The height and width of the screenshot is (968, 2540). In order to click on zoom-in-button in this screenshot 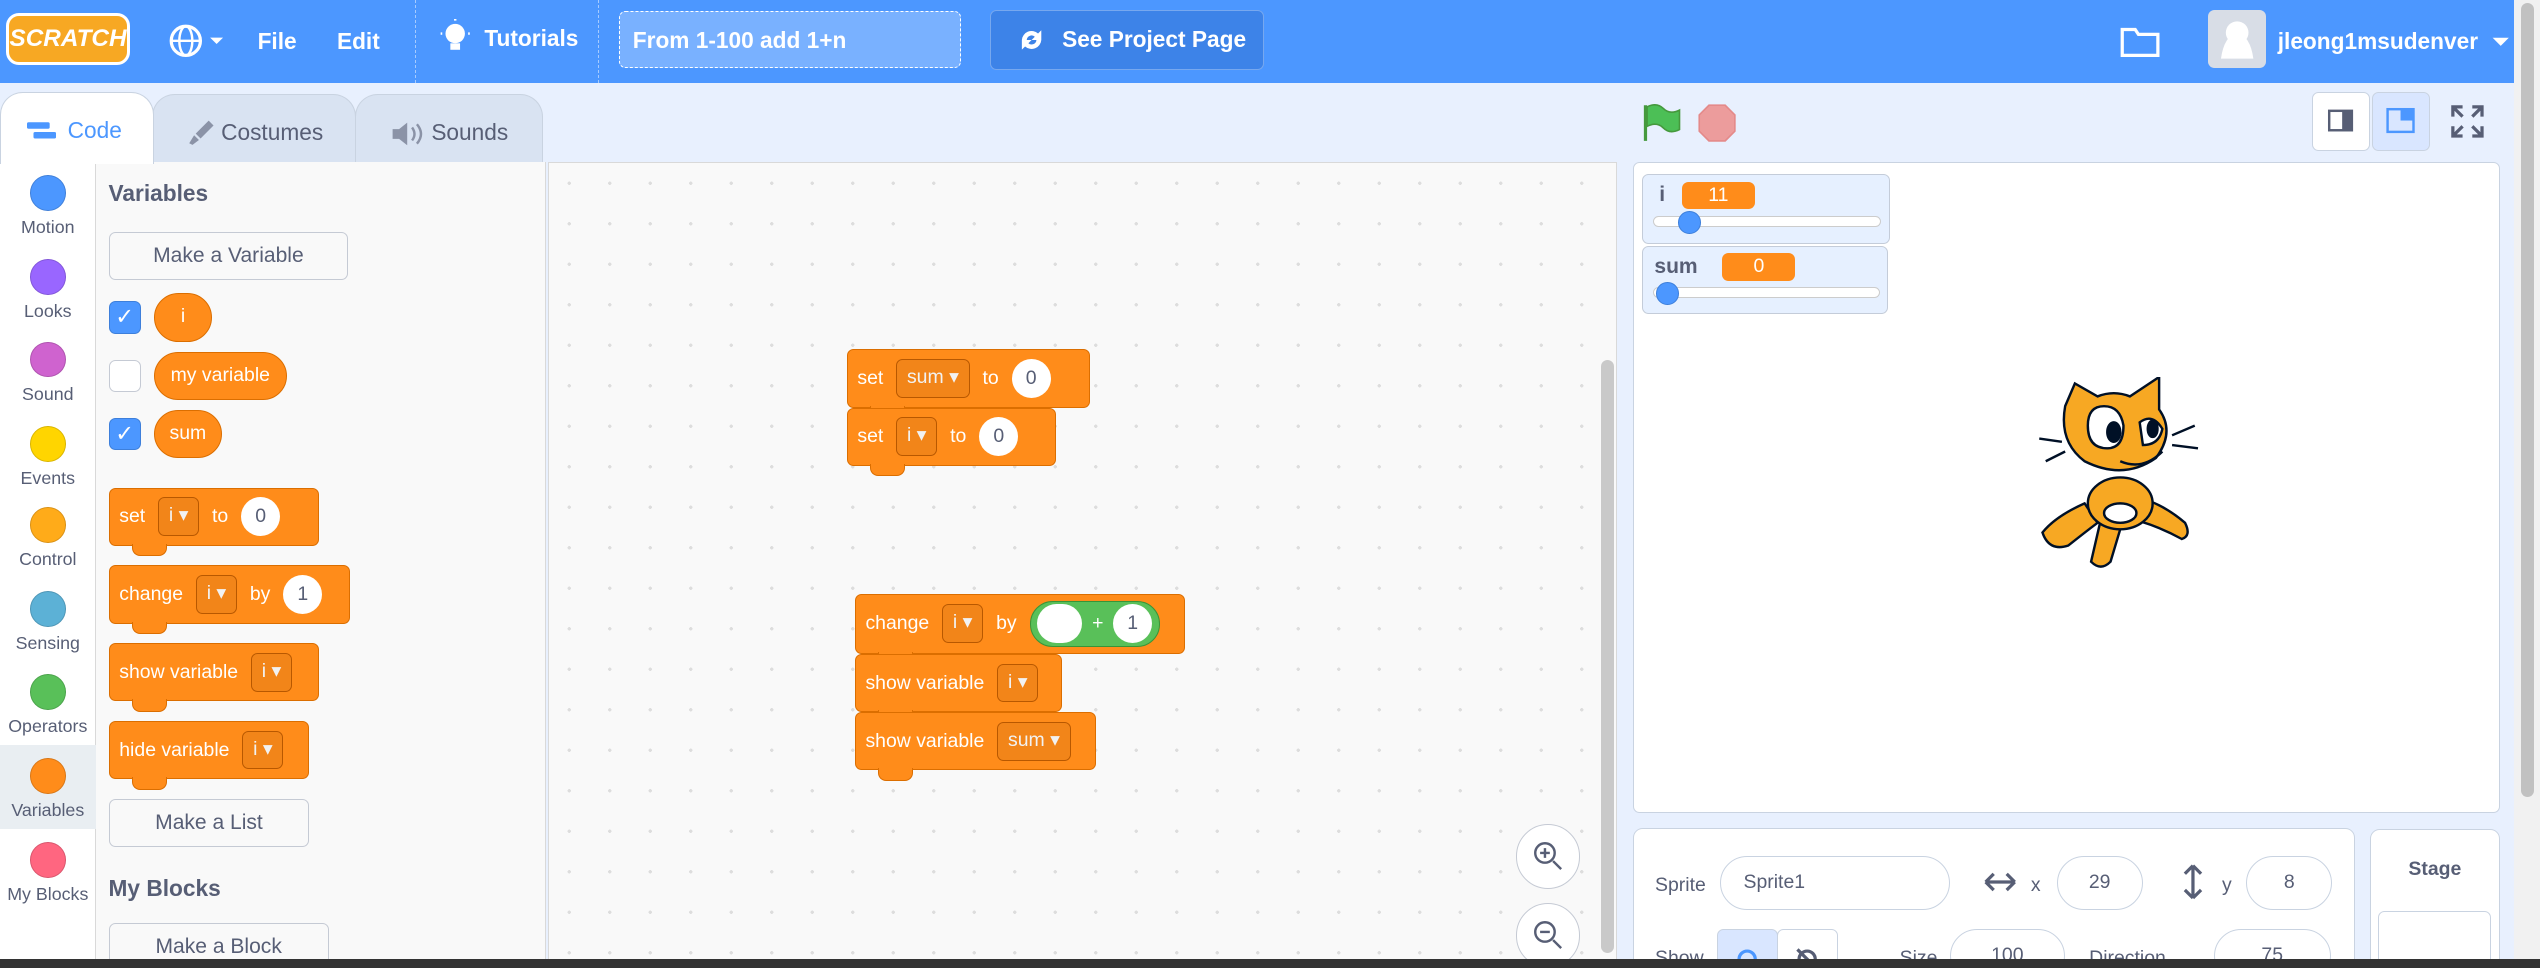, I will do `click(1548, 856)`.